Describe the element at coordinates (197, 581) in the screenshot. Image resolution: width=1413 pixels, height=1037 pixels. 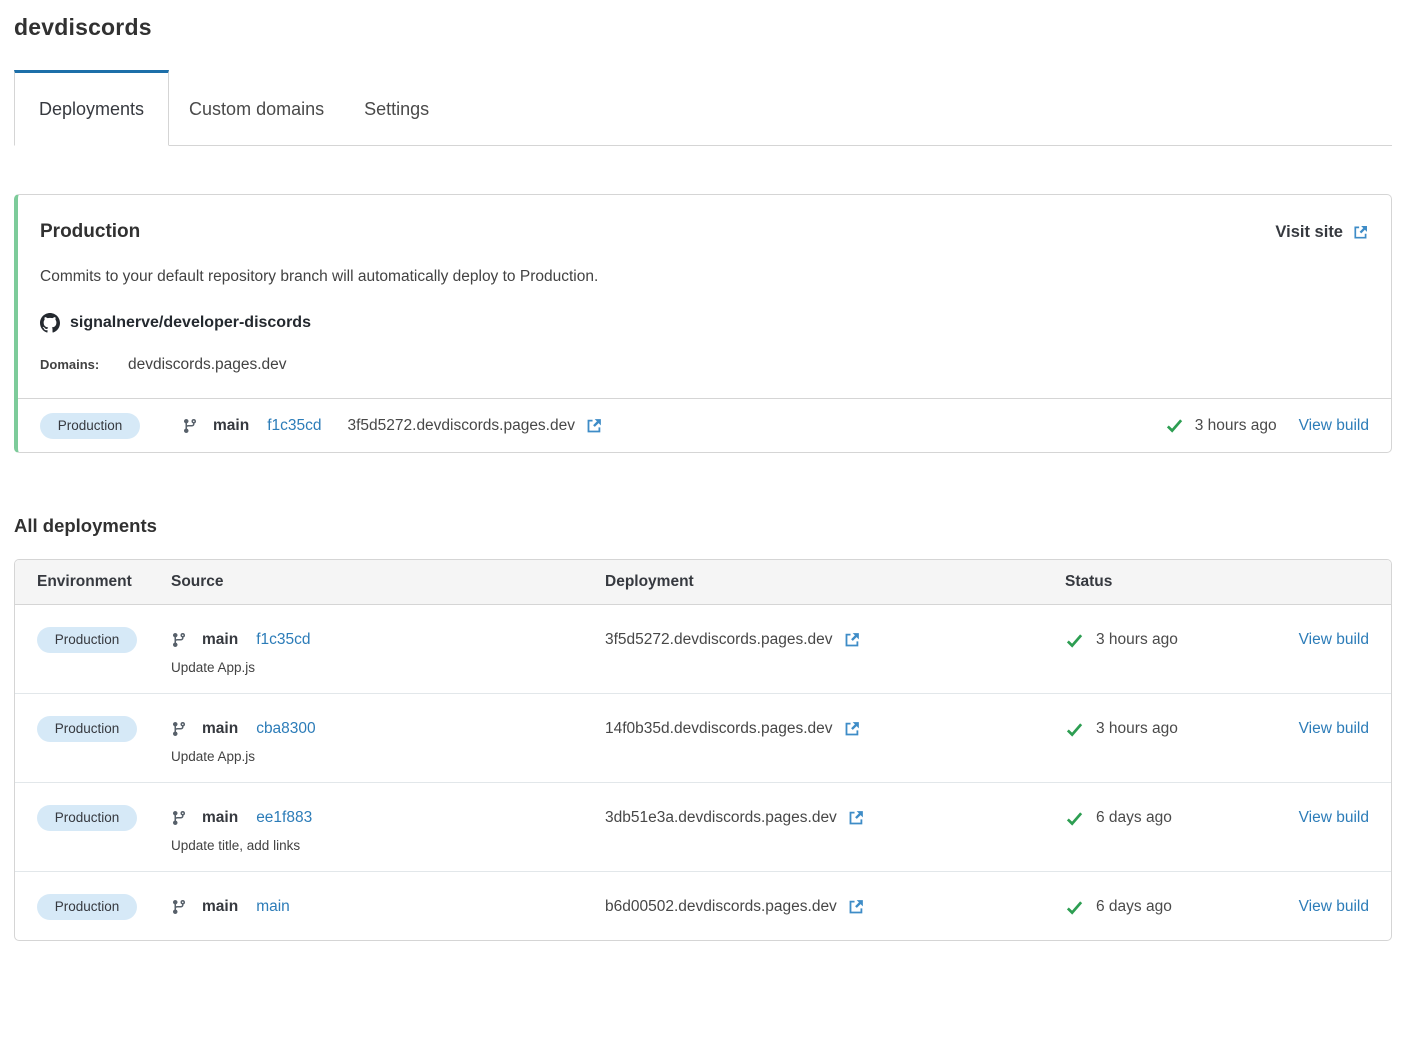
I see `column-header-source: Source` at that location.